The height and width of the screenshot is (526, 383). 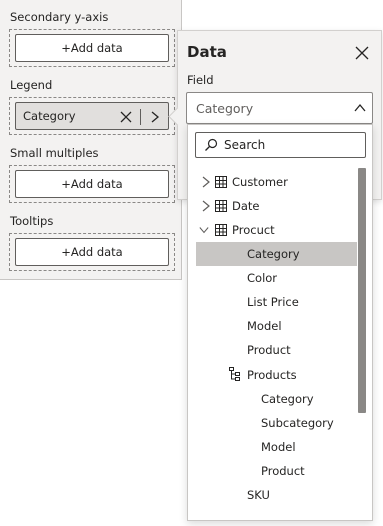 I want to click on legend-label: Legend, so click(x=31, y=85).